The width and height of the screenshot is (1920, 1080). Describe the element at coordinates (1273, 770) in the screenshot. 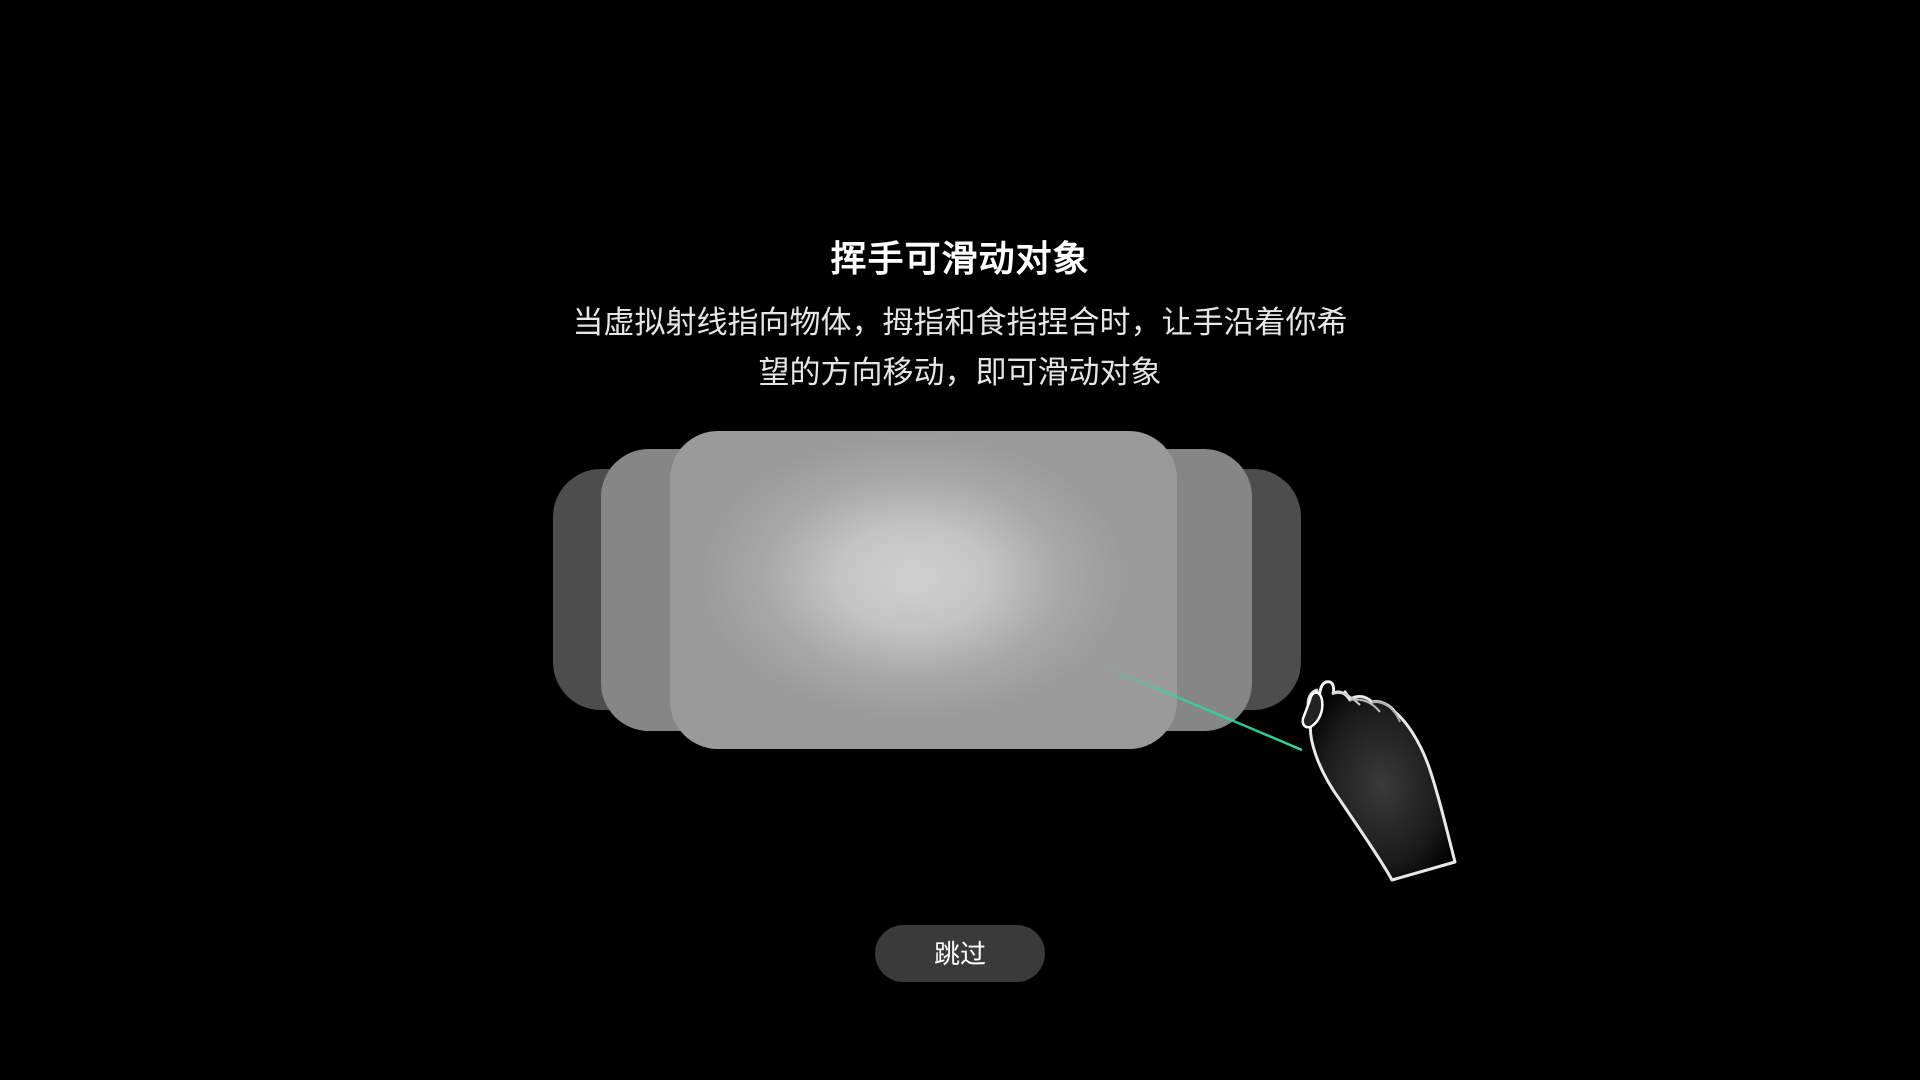

I see `ray-and-hand` at that location.